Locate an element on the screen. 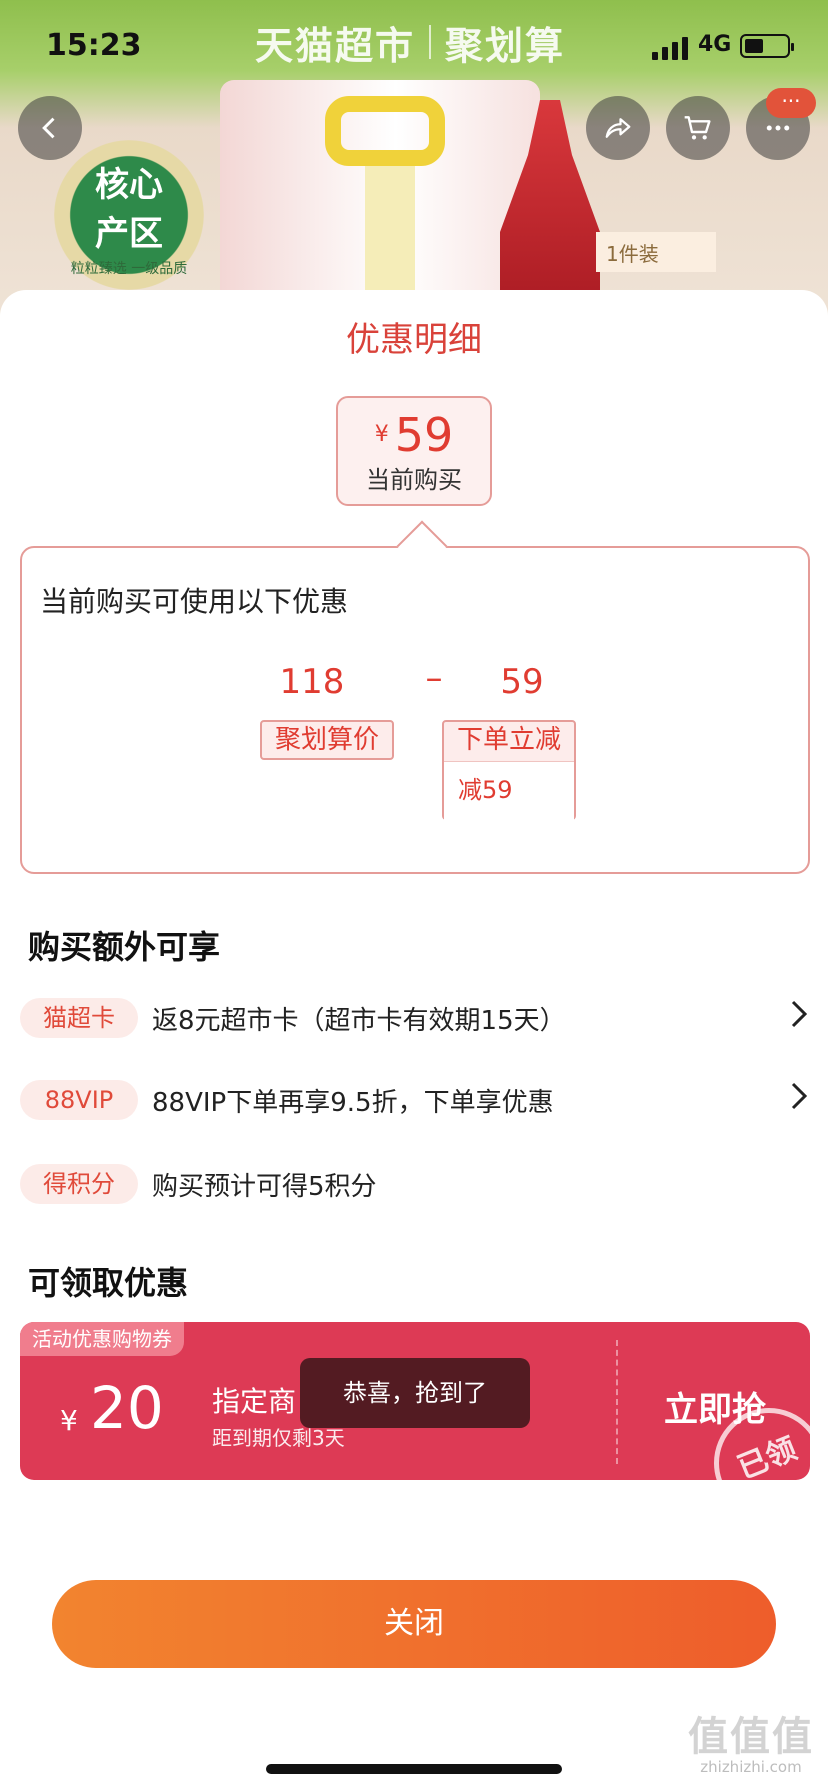 The width and height of the screenshot is (828, 1792). seal-line2: 产区 is located at coordinates (129, 234).